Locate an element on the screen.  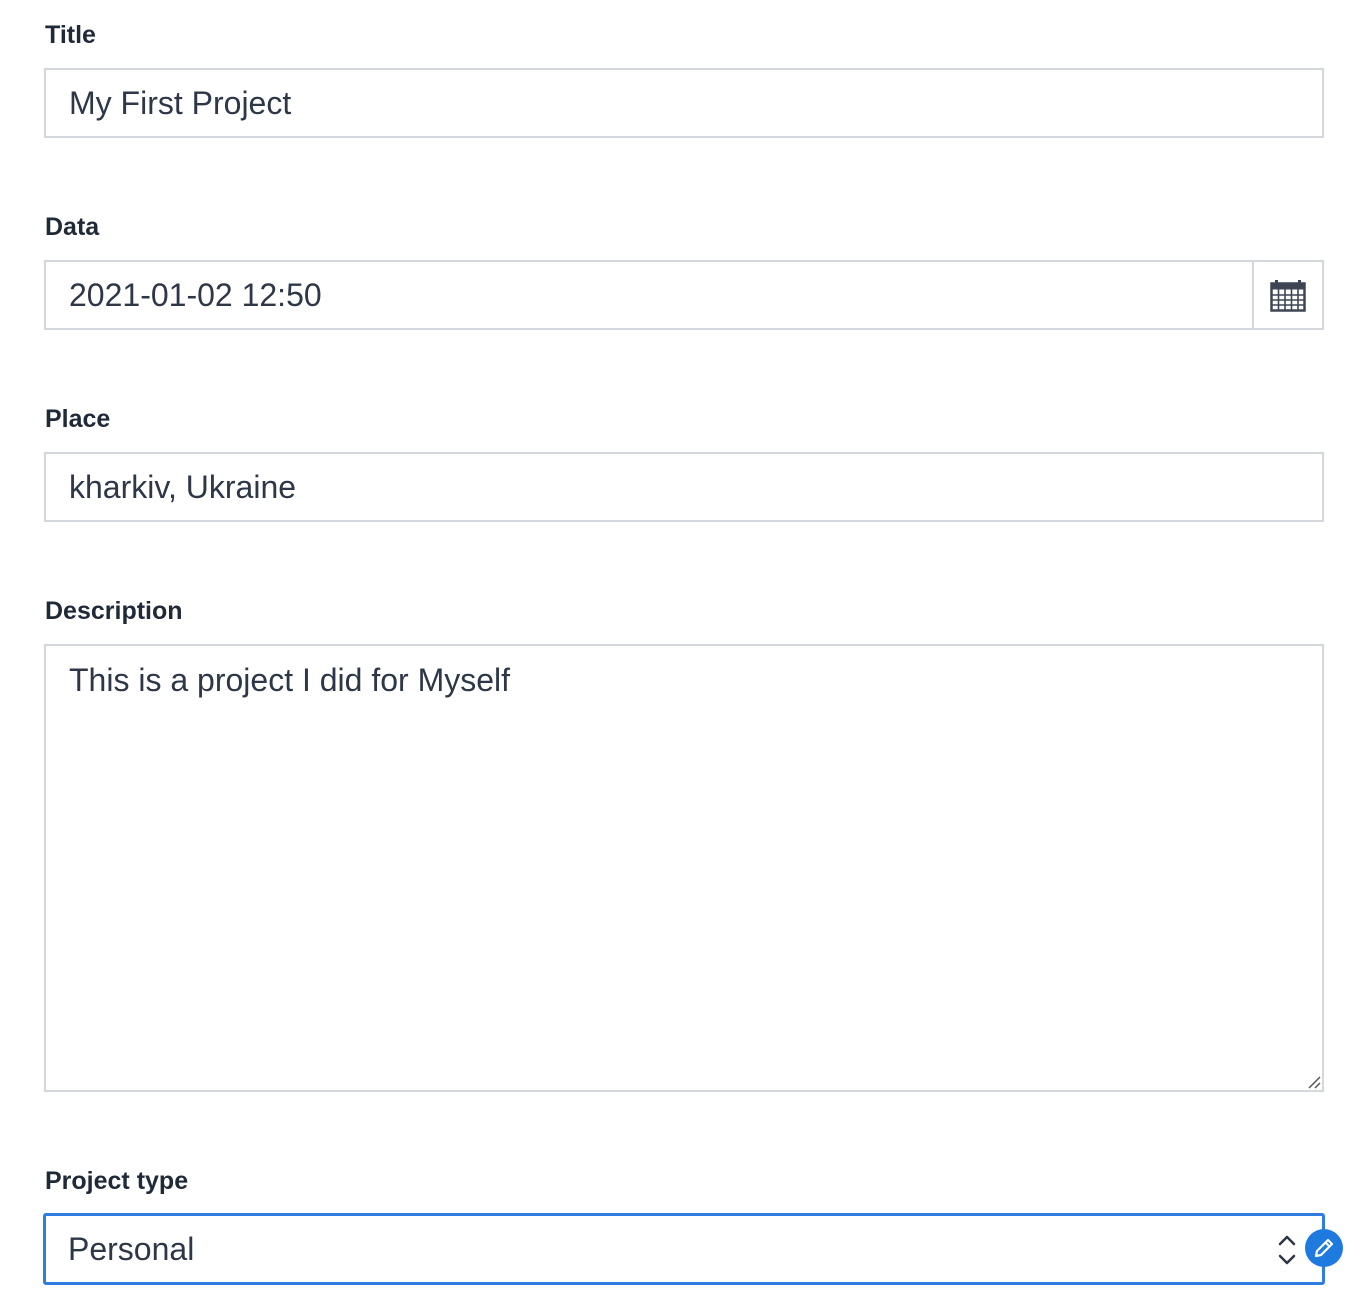
date-input: 2021-01-02 12:50 is located at coordinates (684, 295).